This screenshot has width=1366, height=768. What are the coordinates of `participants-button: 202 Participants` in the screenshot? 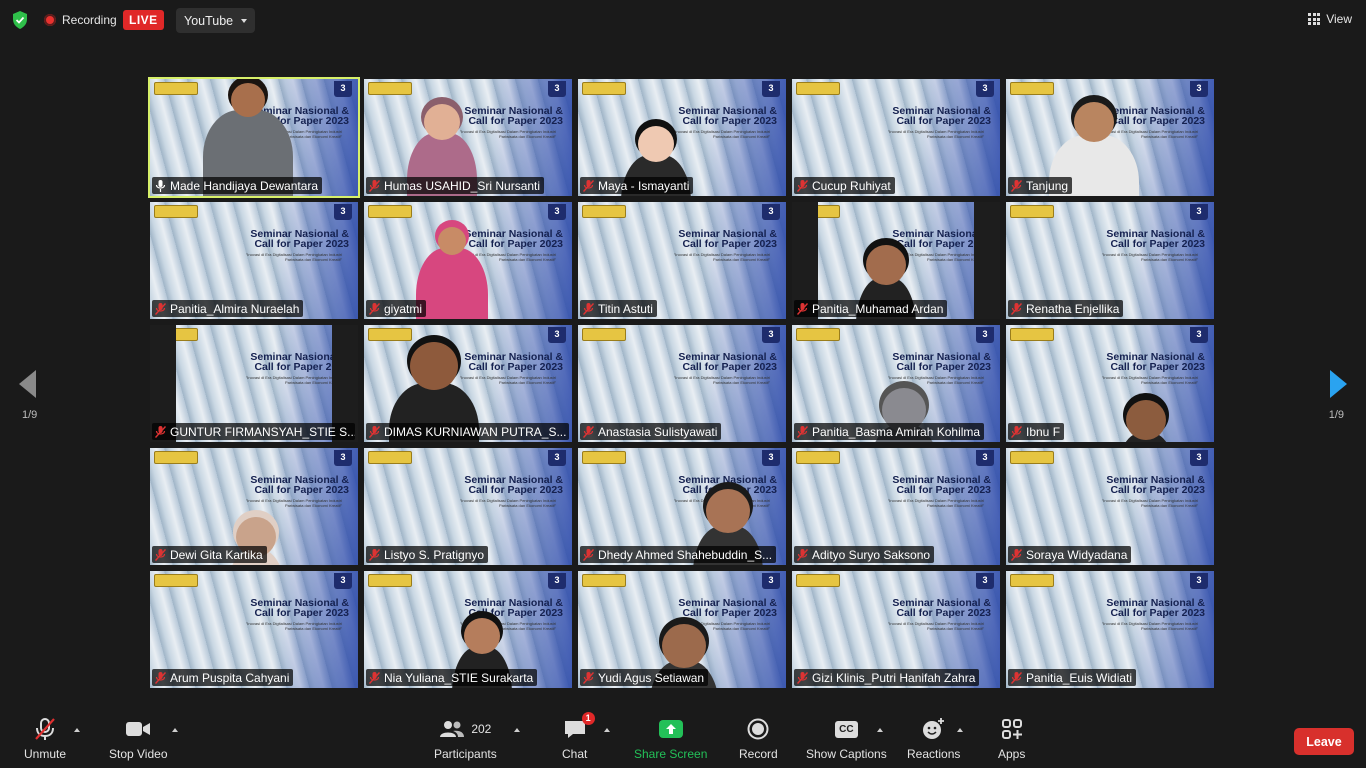 It's located at (465, 737).